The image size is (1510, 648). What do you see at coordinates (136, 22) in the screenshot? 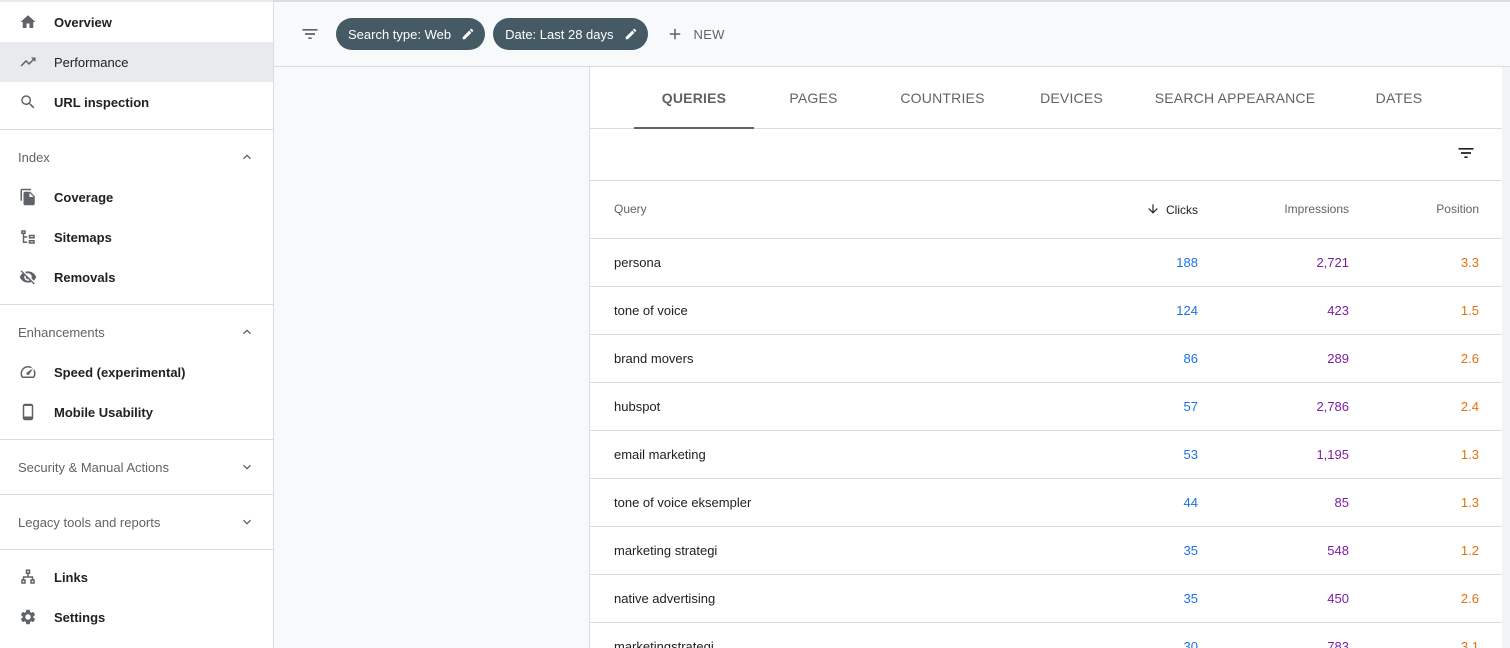
I see `sidebar-item-overview: Overview` at bounding box center [136, 22].